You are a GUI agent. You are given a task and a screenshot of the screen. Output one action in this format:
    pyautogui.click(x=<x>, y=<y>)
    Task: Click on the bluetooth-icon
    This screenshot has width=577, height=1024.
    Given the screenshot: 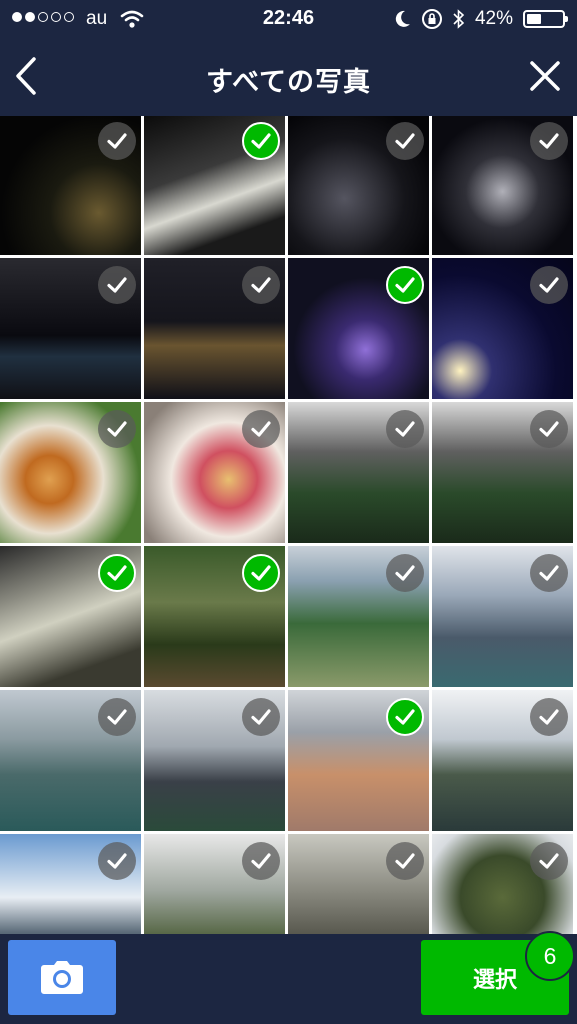 What is the action you would take?
    pyautogui.click(x=459, y=19)
    